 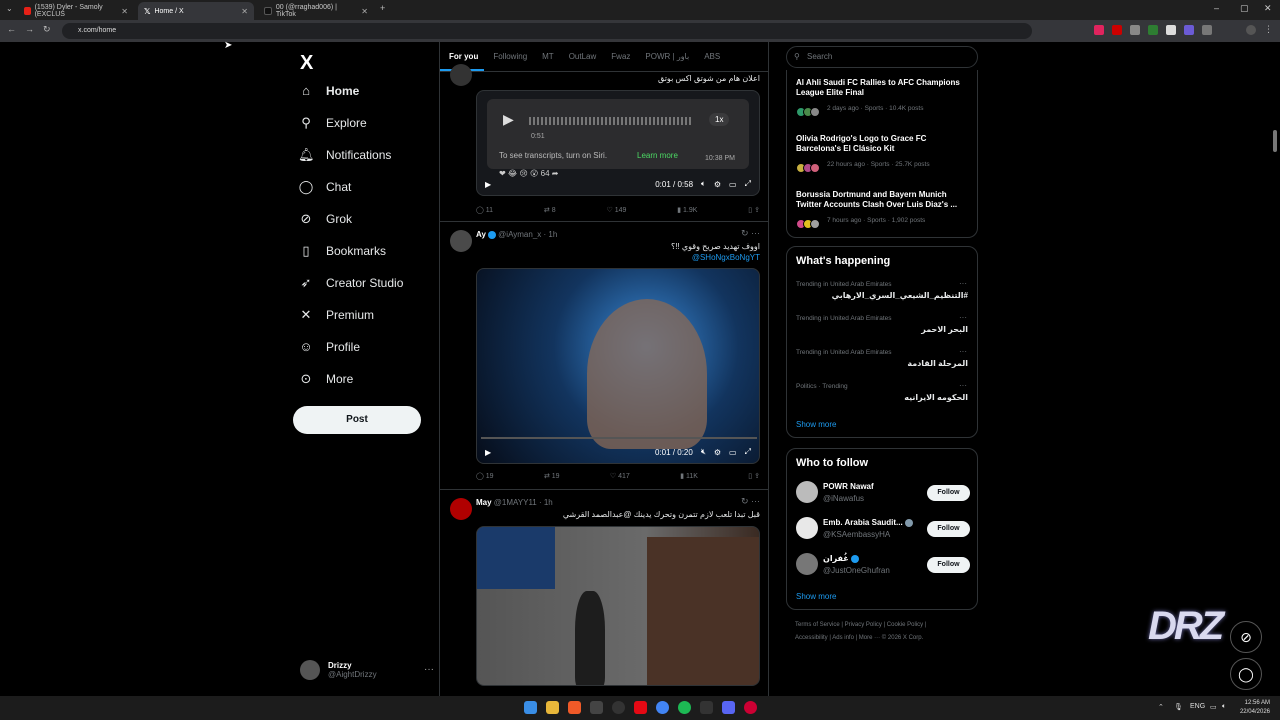 I want to click on account-switcher: Drizzy @AightDrizzy ···, so click(x=367, y=670).